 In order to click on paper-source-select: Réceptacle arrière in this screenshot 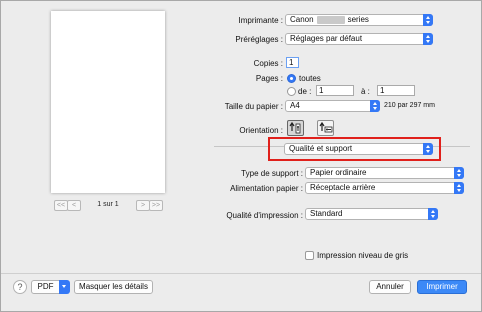, I will do `click(384, 188)`.